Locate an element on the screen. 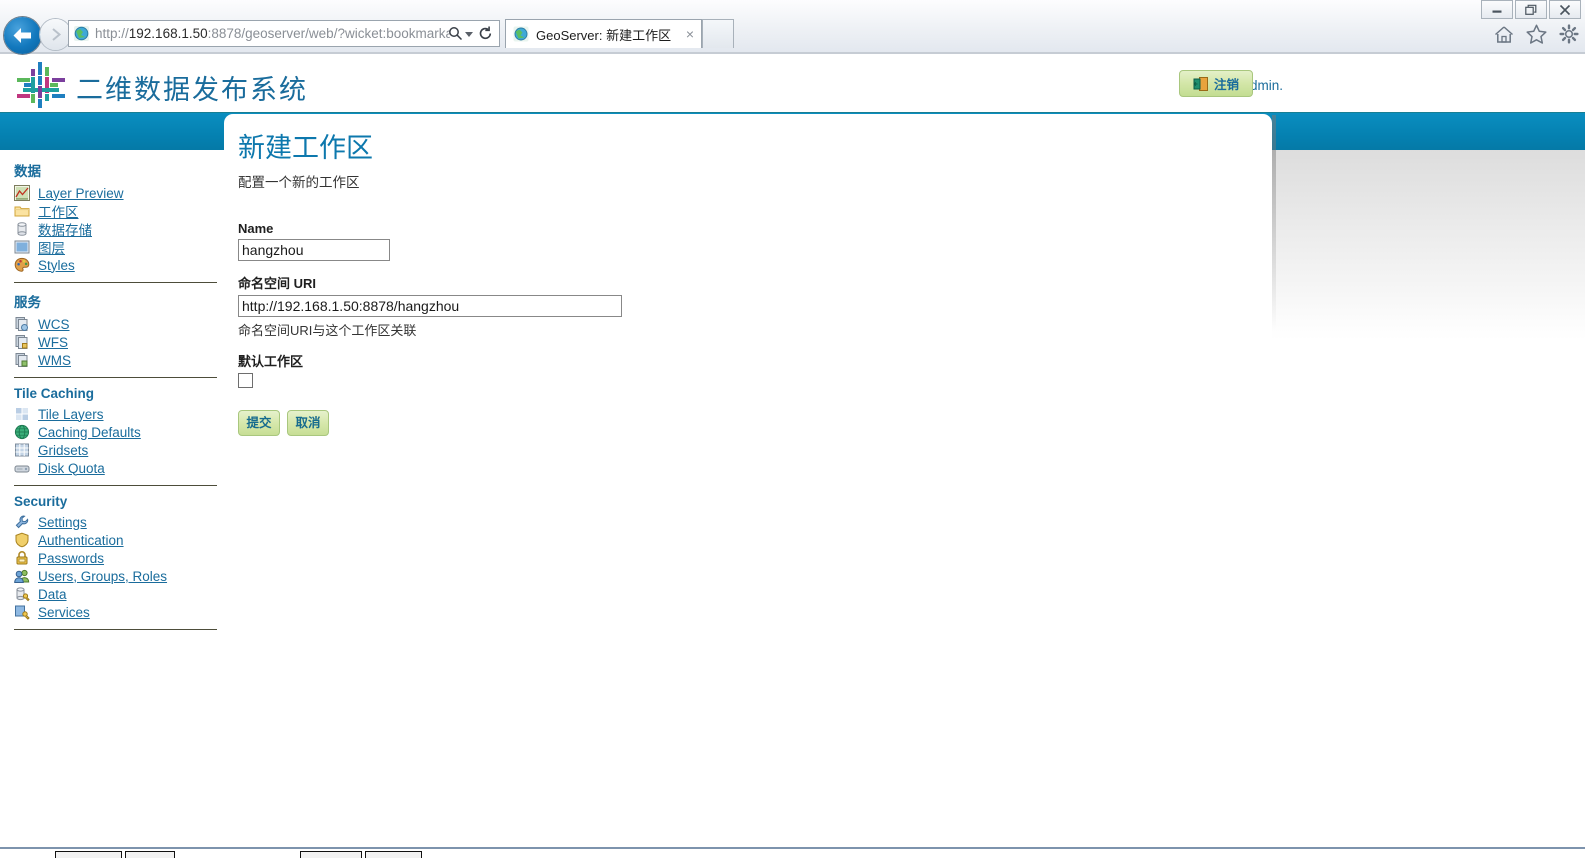 The width and height of the screenshot is (1585, 858). sidebar-item-caching-defaults: Caching Defaults is located at coordinates (119, 432).